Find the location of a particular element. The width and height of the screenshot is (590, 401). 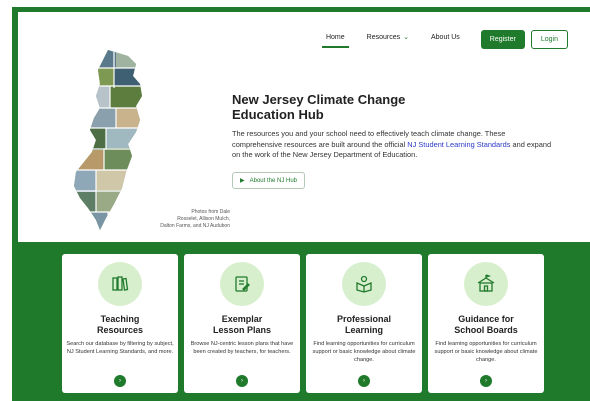

photo-credit-line: Rosselet, Allison Mulch, is located at coordinates (203, 218).